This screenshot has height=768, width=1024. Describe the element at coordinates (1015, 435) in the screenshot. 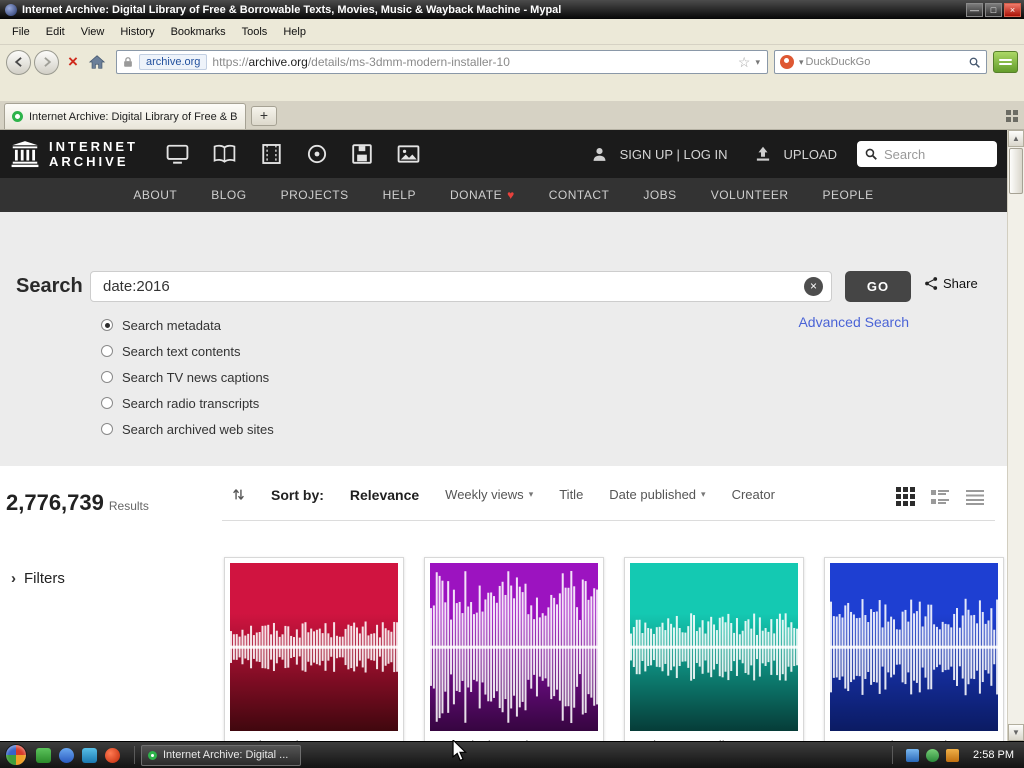

I see `vertical-scrollbar: ▲ ▼` at that location.